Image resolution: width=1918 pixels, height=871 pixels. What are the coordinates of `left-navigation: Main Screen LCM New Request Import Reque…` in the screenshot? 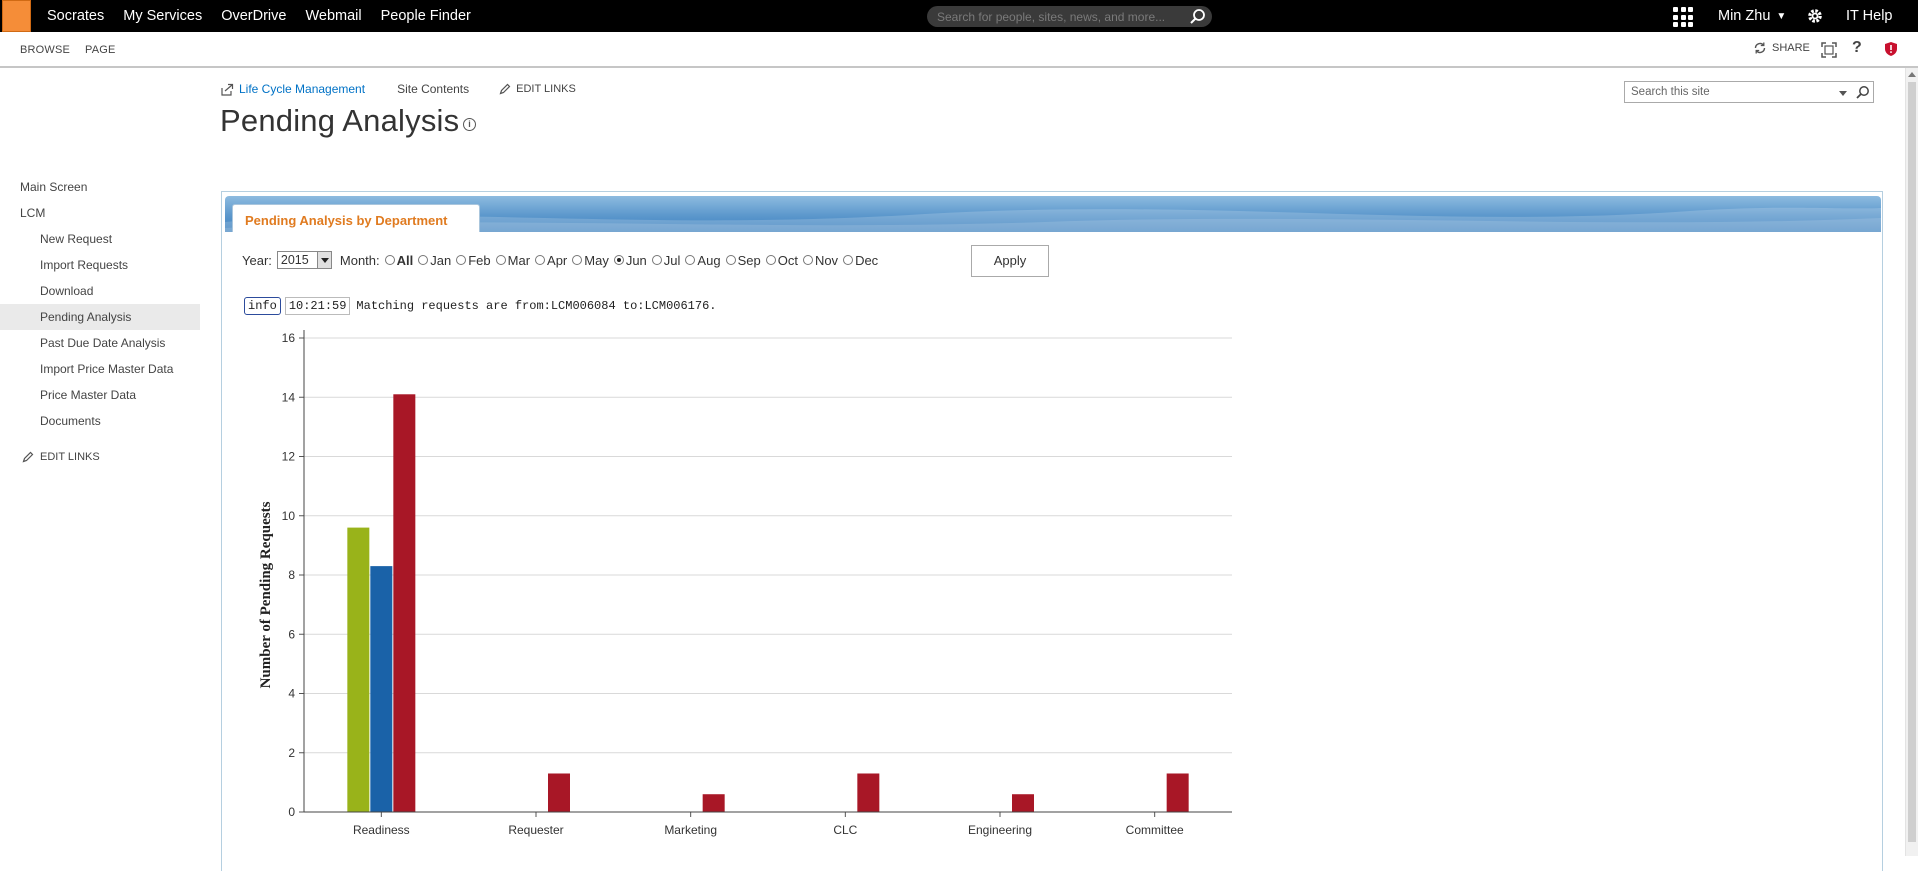 It's located at (100, 304).